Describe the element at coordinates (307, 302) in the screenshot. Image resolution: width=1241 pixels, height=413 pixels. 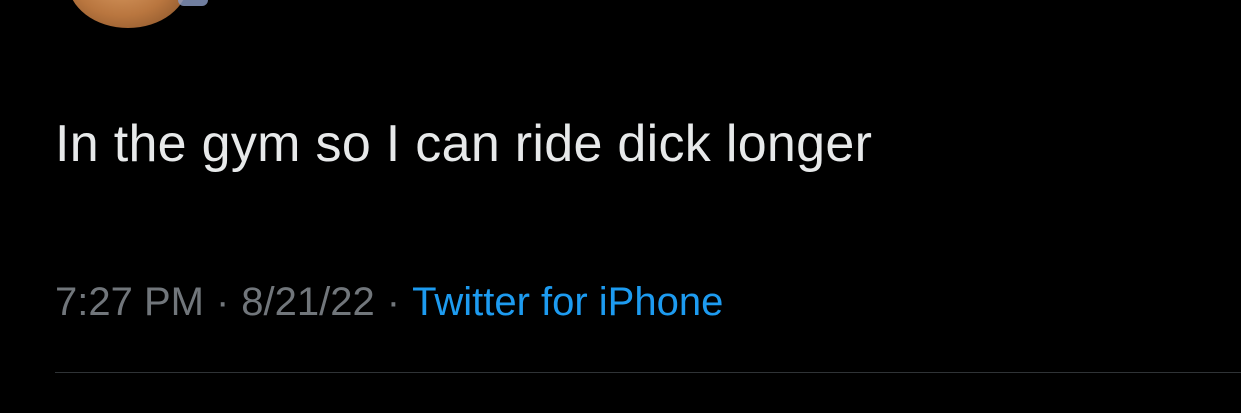
I see `tweet-date: 8/21/22` at that location.